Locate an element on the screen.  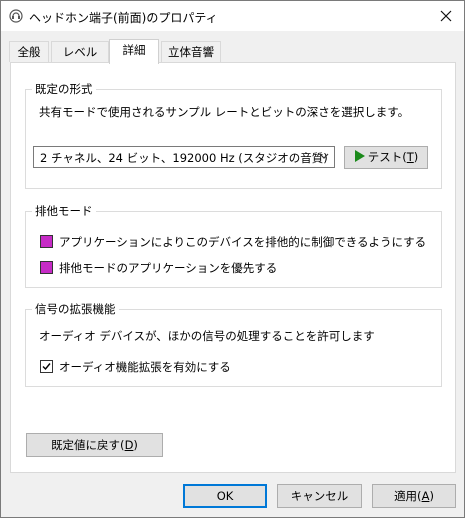
tab-label: 立体音響 is located at coordinates (191, 52).